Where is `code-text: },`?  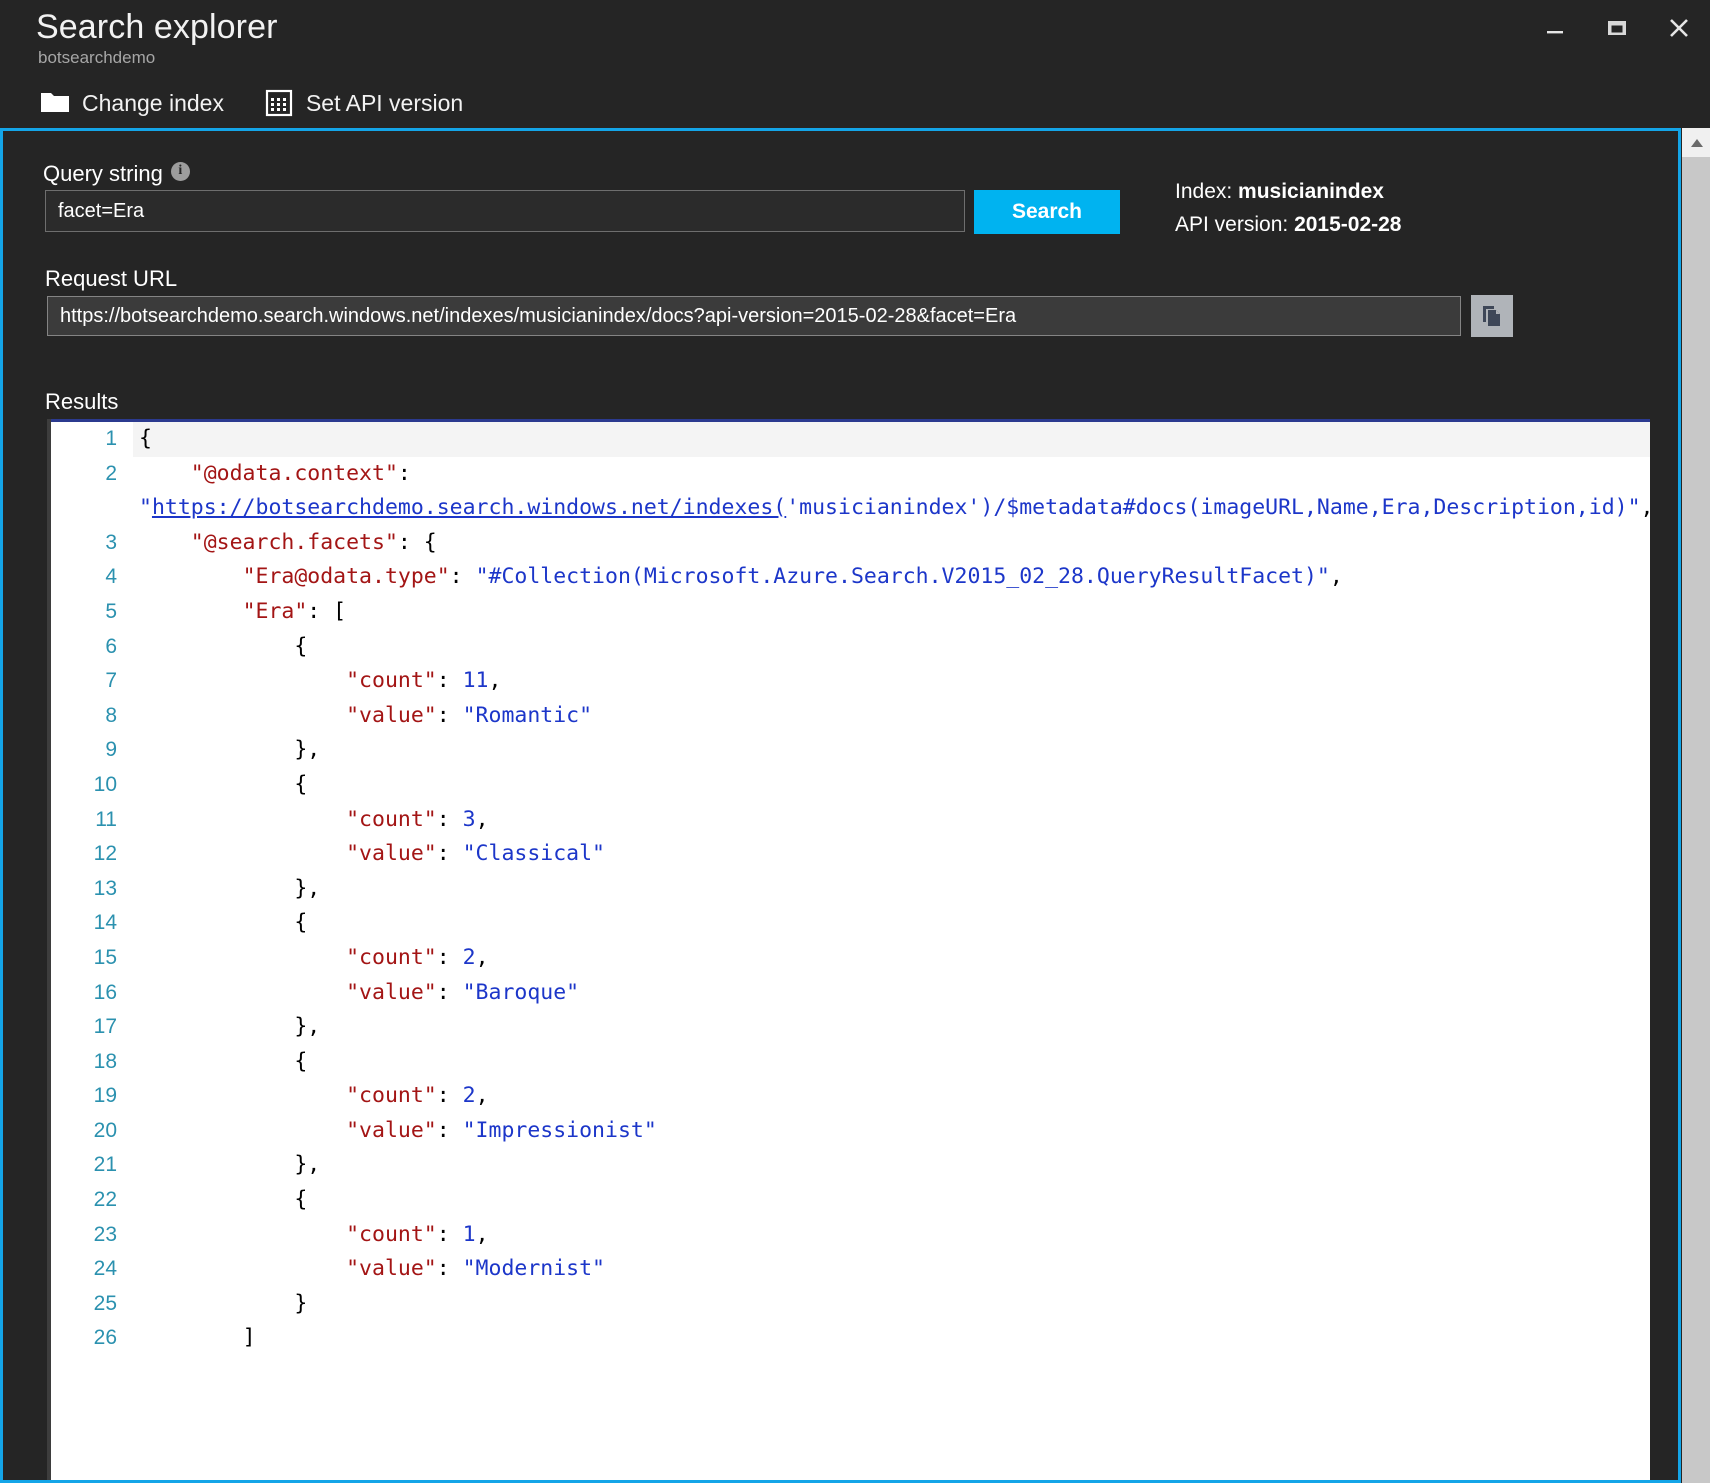
code-text: }, is located at coordinates (891, 1165).